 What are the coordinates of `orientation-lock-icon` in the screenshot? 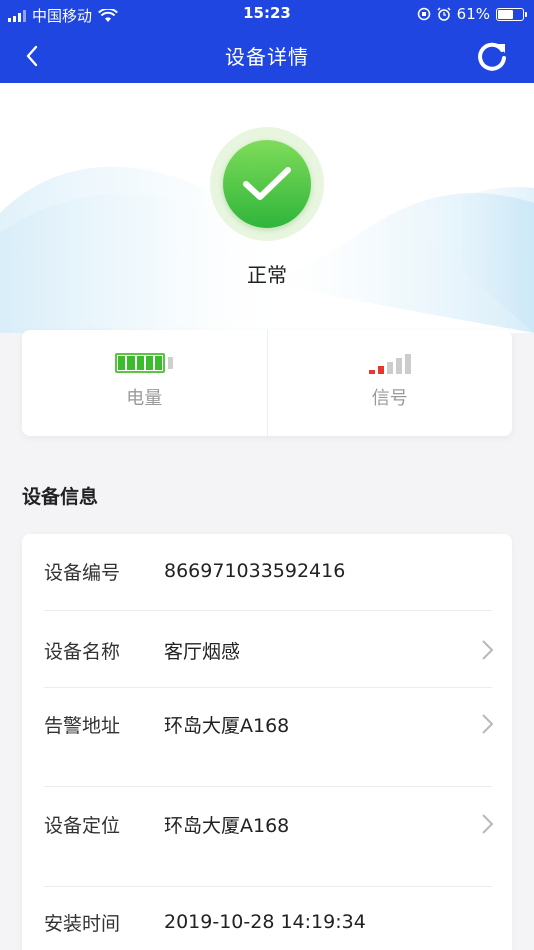 It's located at (423, 14).